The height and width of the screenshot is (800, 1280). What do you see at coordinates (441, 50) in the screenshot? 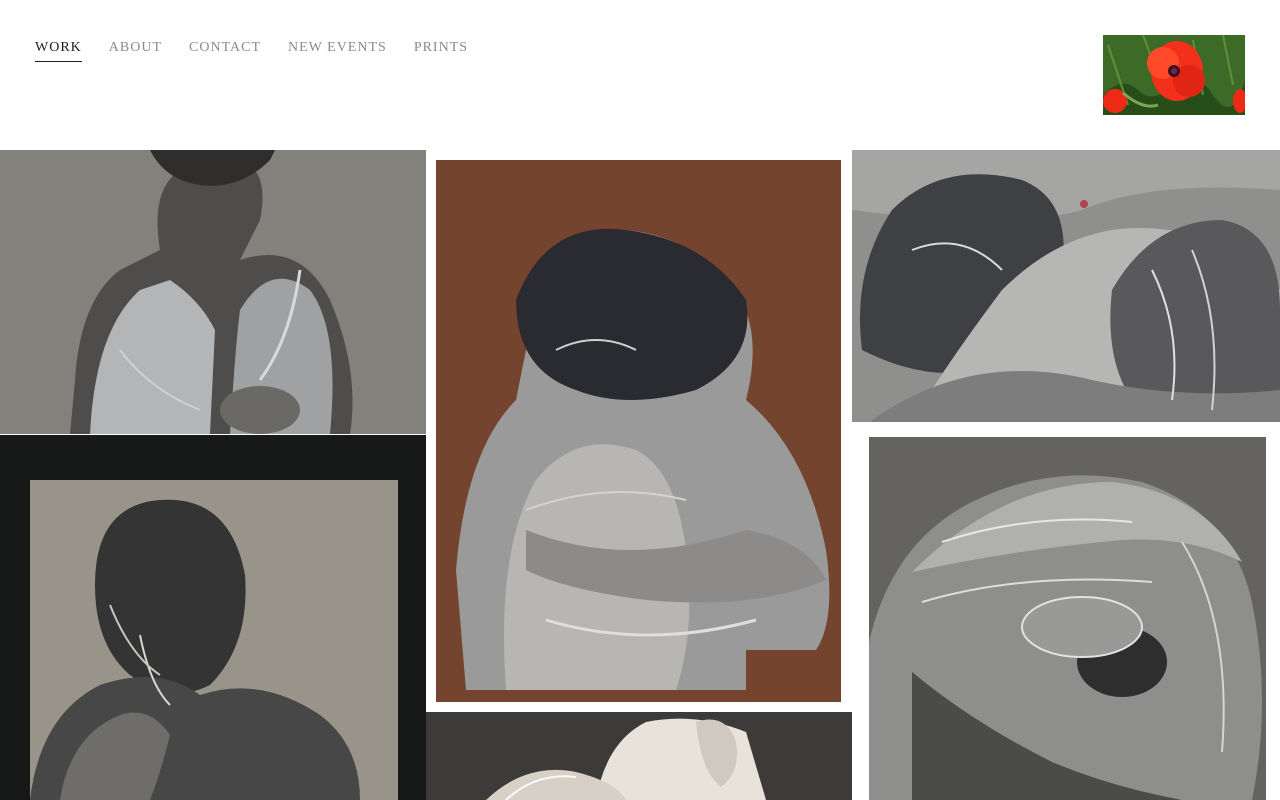
I see `nav-item-prints: PRINTS` at bounding box center [441, 50].